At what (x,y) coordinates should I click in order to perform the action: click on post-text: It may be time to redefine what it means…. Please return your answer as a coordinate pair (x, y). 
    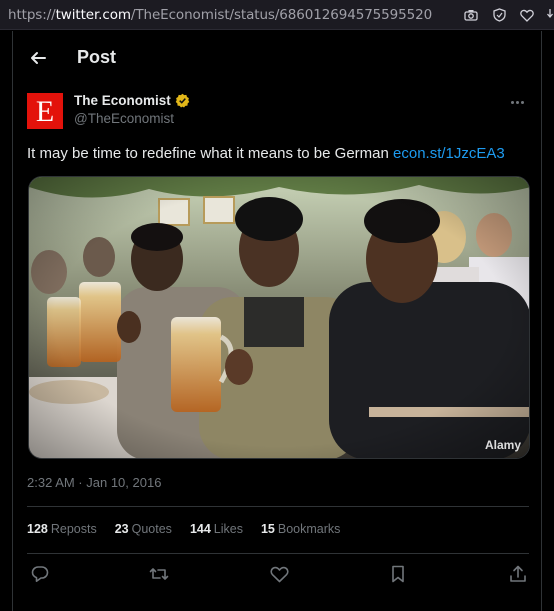
    Looking at the image, I should click on (266, 153).